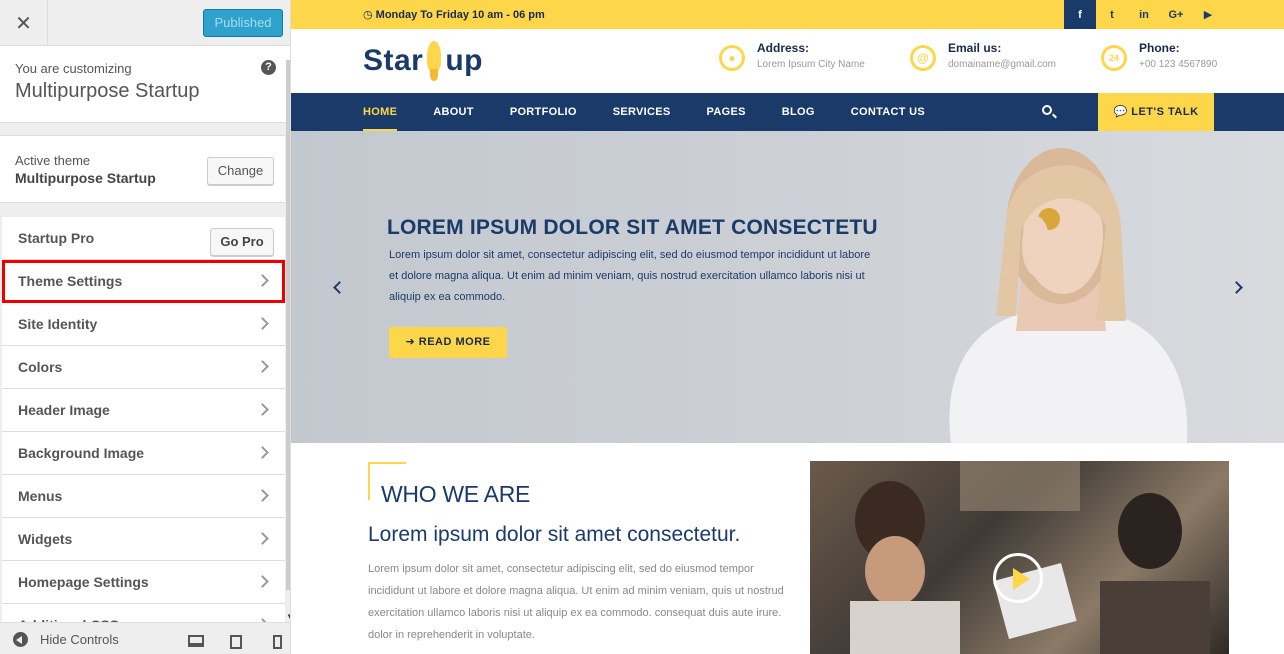  I want to click on sidebar-footer: Hide Controls, so click(145, 638).